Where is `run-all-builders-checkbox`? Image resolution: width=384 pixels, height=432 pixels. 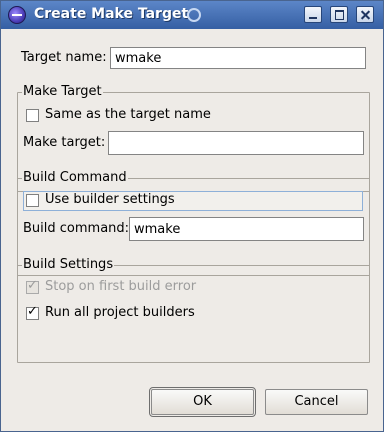
run-all-builders-checkbox is located at coordinates (32, 312).